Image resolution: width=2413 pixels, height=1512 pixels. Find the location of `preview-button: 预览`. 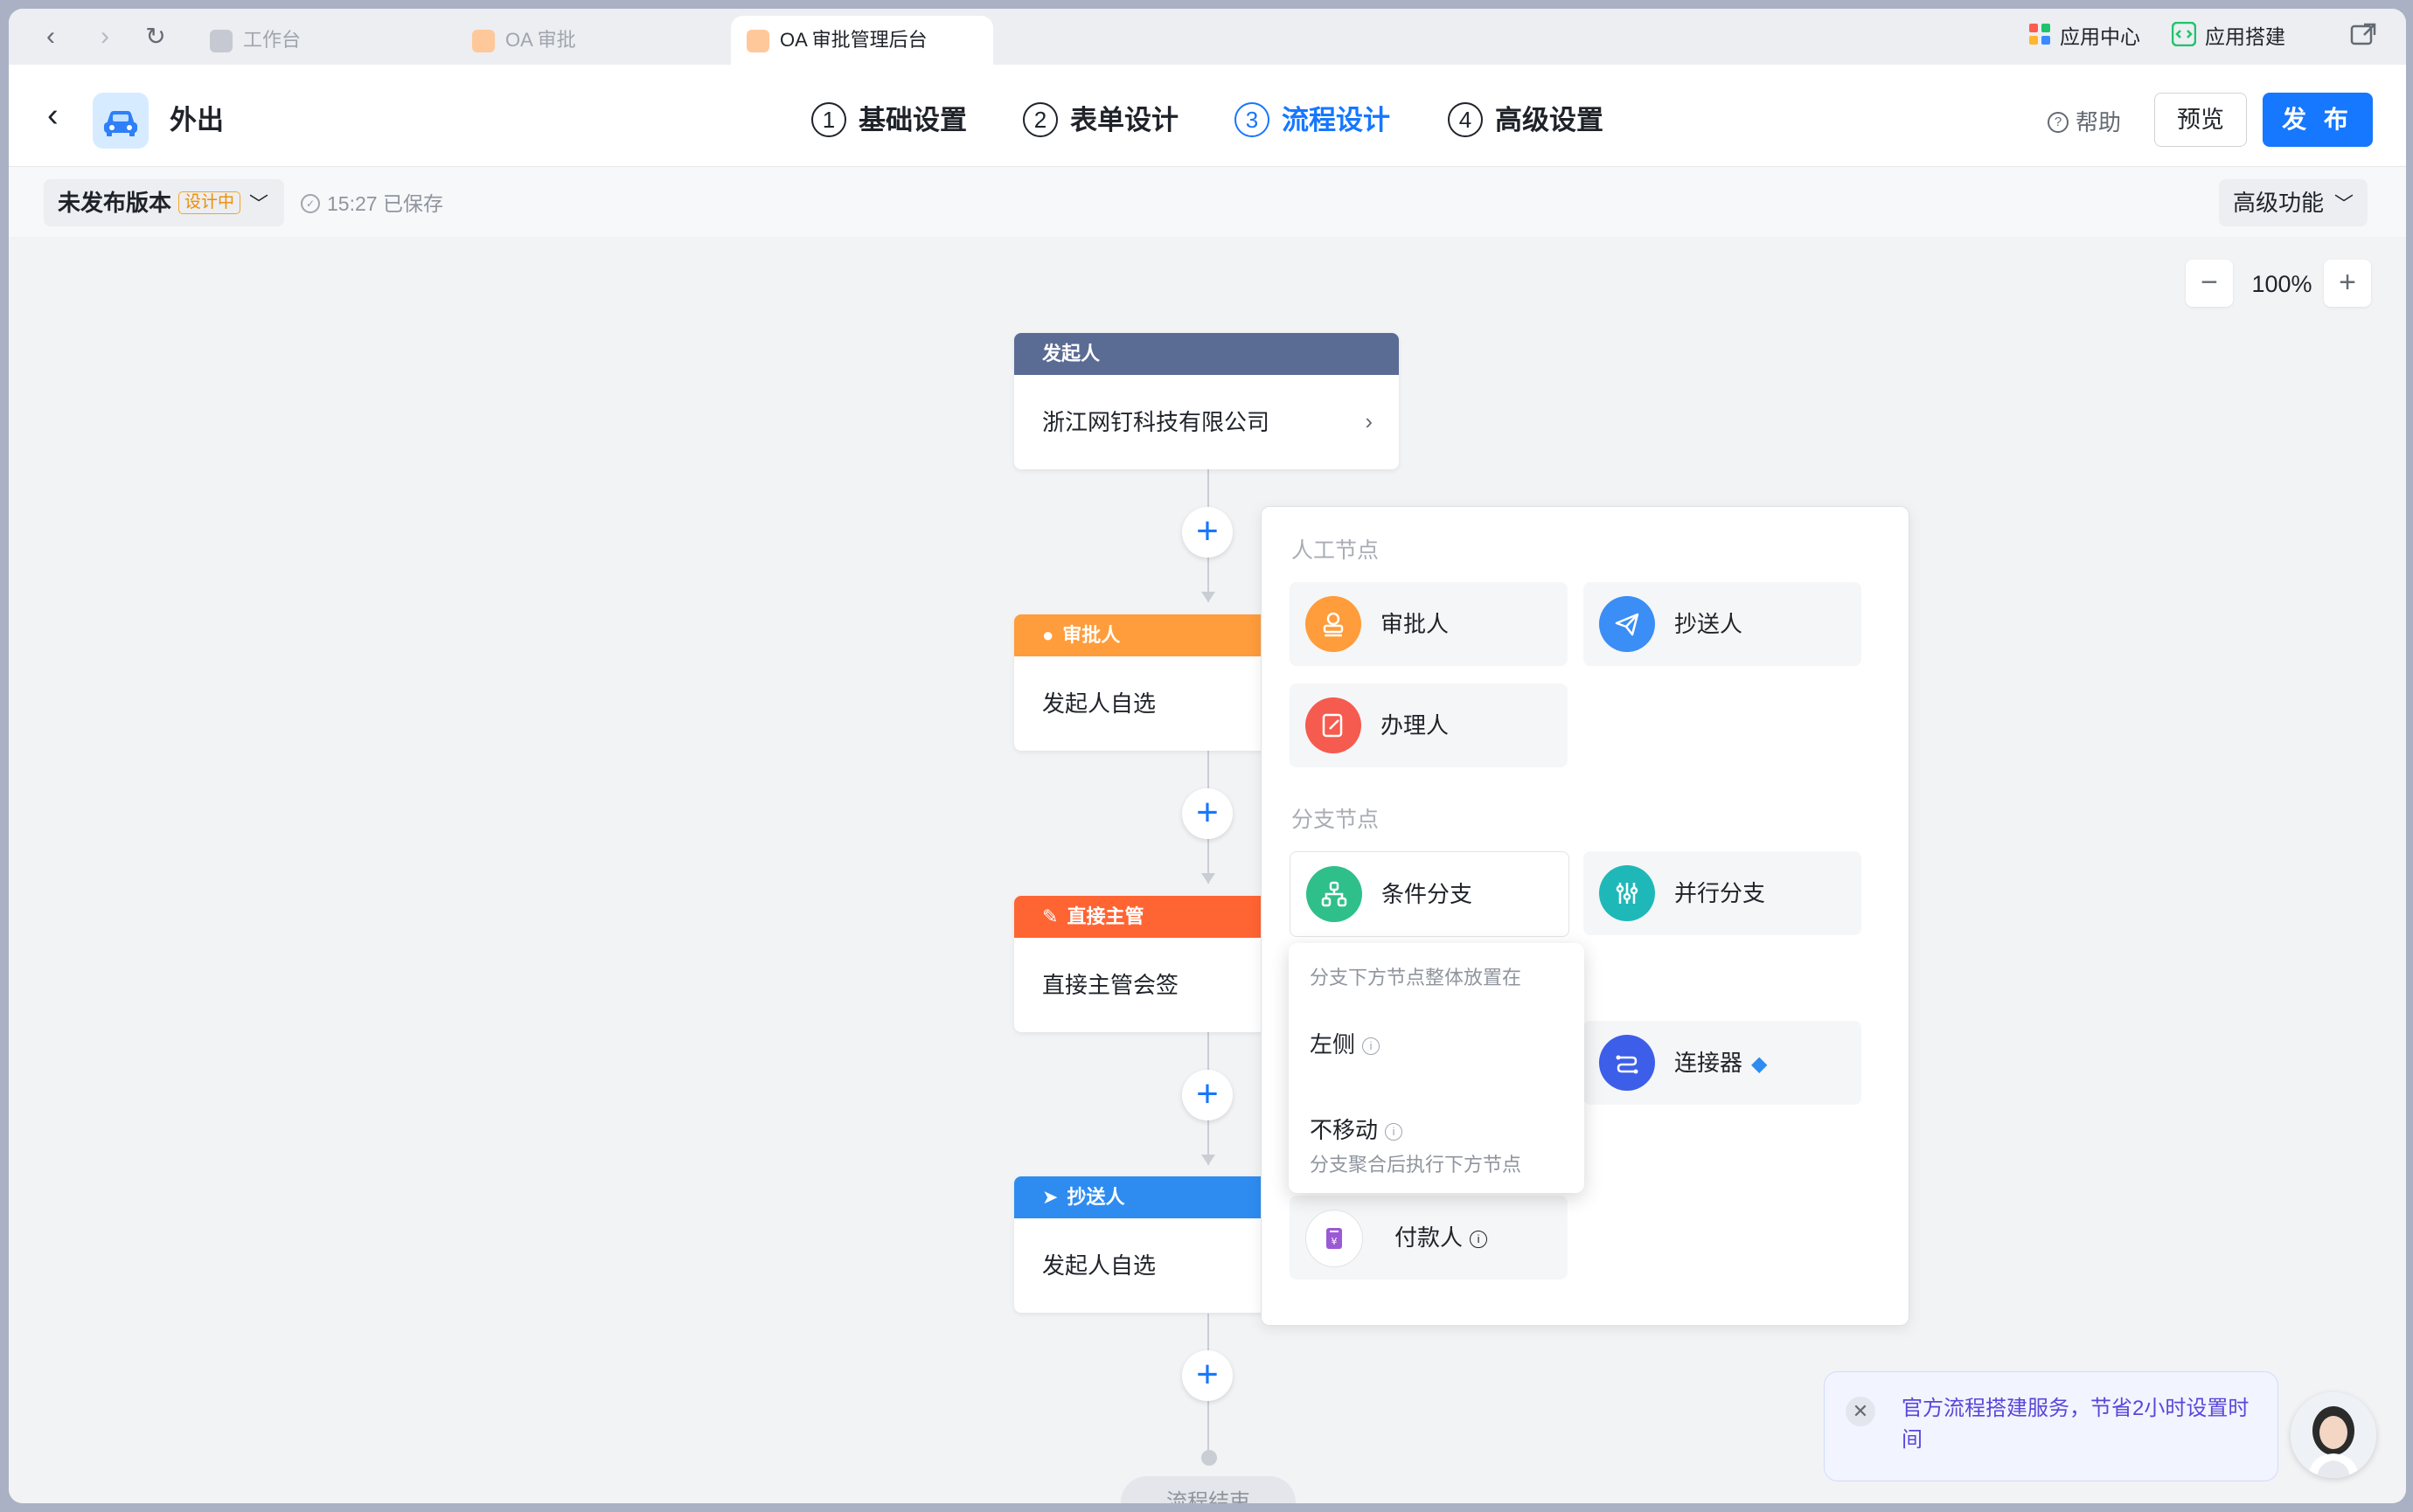

preview-button: 预览 is located at coordinates (2201, 120).